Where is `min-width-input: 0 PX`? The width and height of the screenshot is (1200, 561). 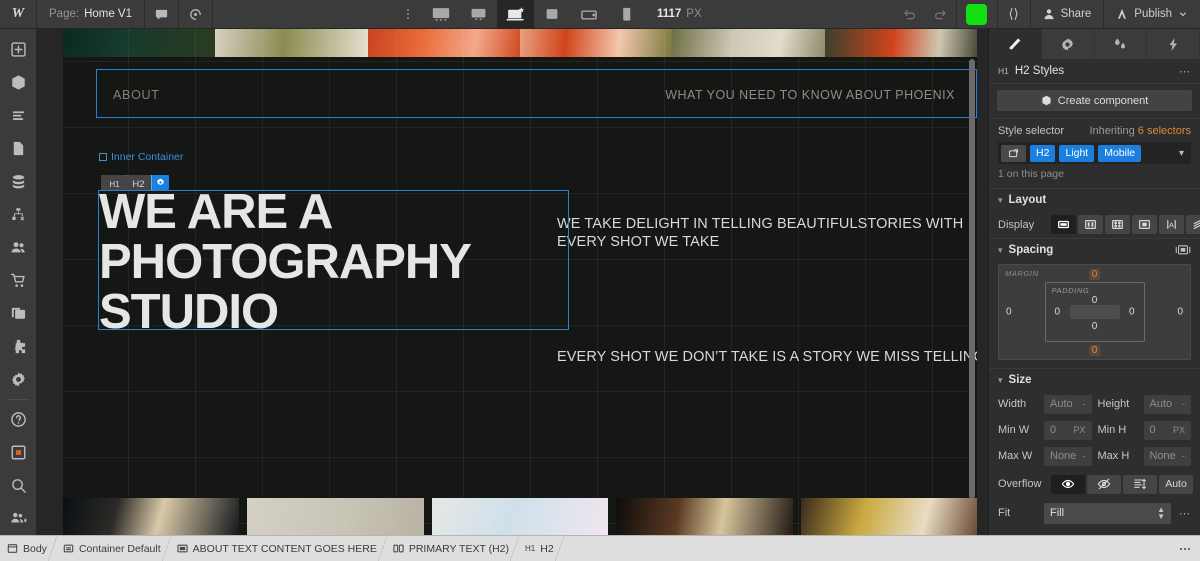
min-width-input: 0 PX is located at coordinates (1068, 430).